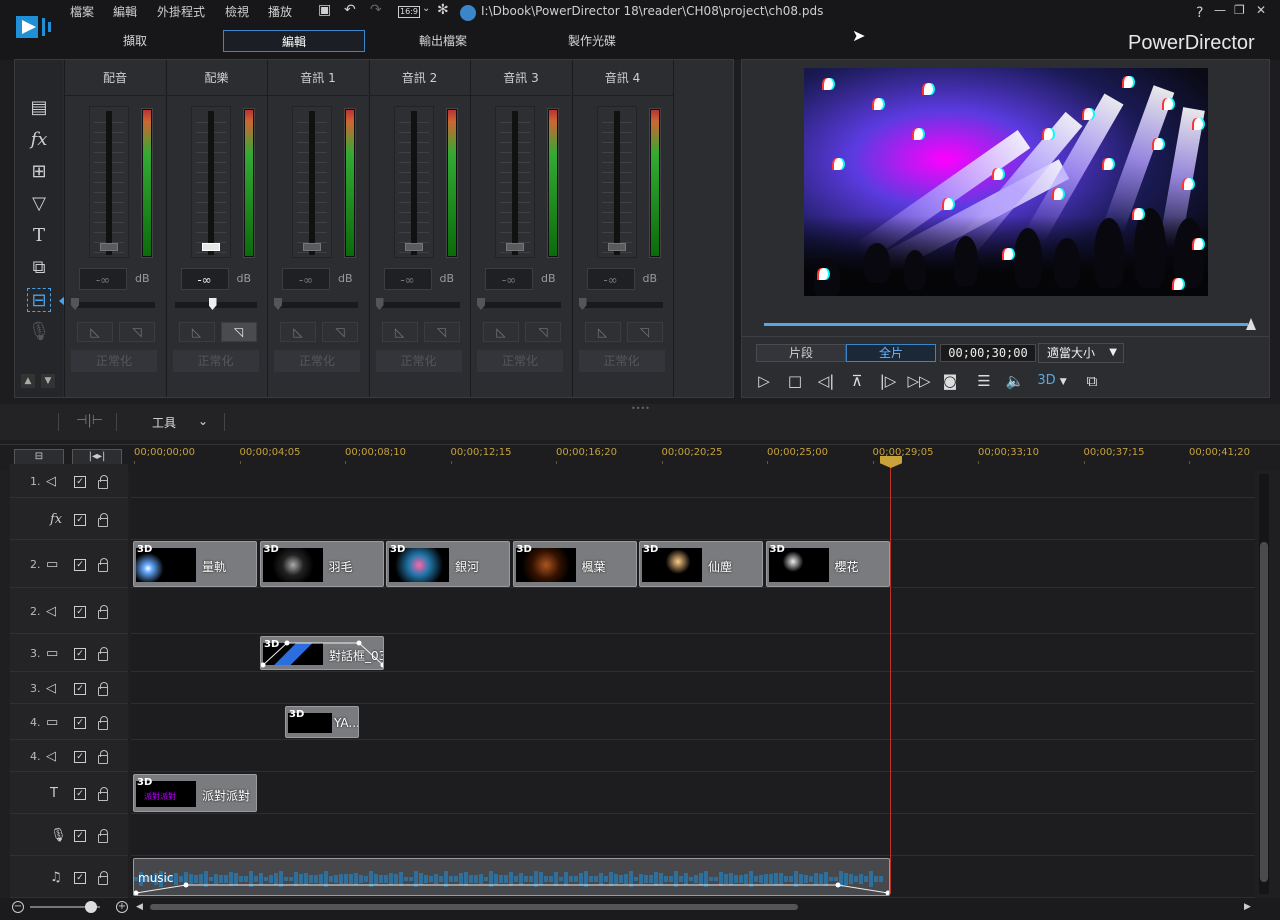  Describe the element at coordinates (764, 381) in the screenshot. I see `play-icon: ▷` at that location.